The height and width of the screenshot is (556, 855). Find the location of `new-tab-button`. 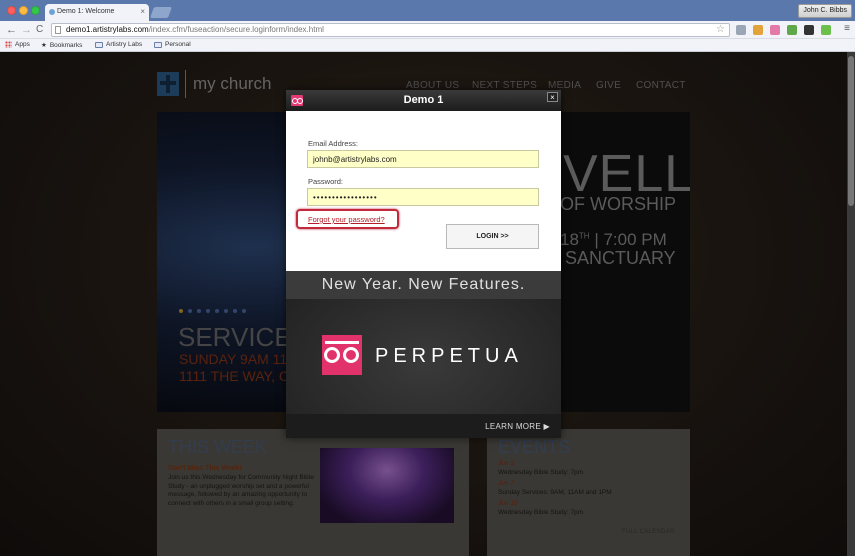

new-tab-button is located at coordinates (161, 12).